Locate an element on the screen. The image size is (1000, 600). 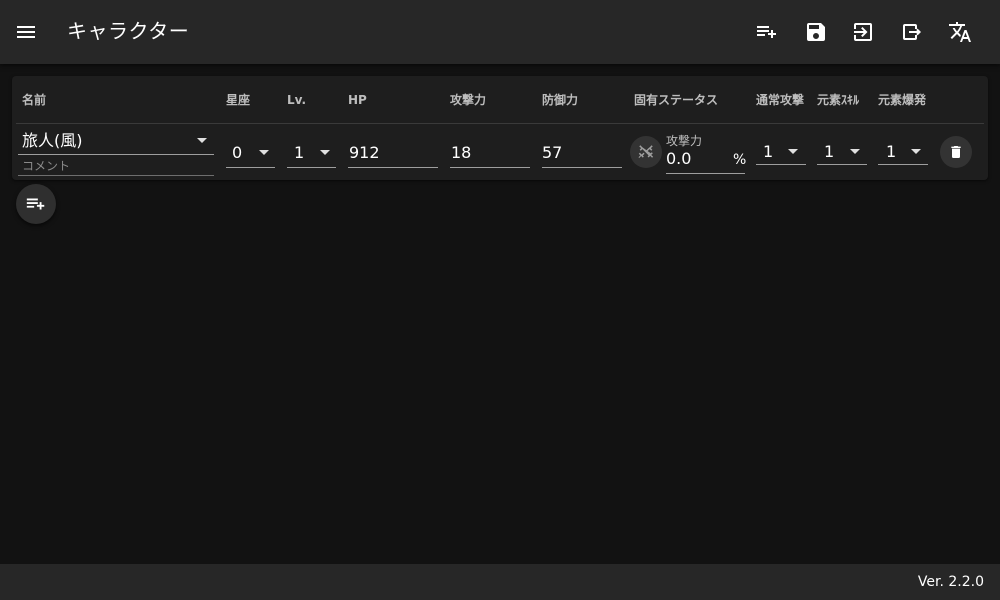
special-stat-underline is located at coordinates (705, 173).